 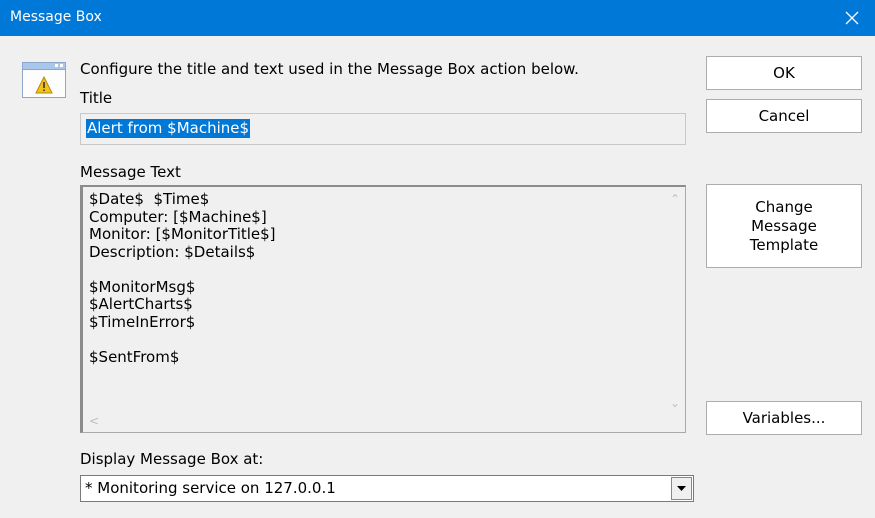 I want to click on message-line: $TimeInError$, so click(x=142, y=321).